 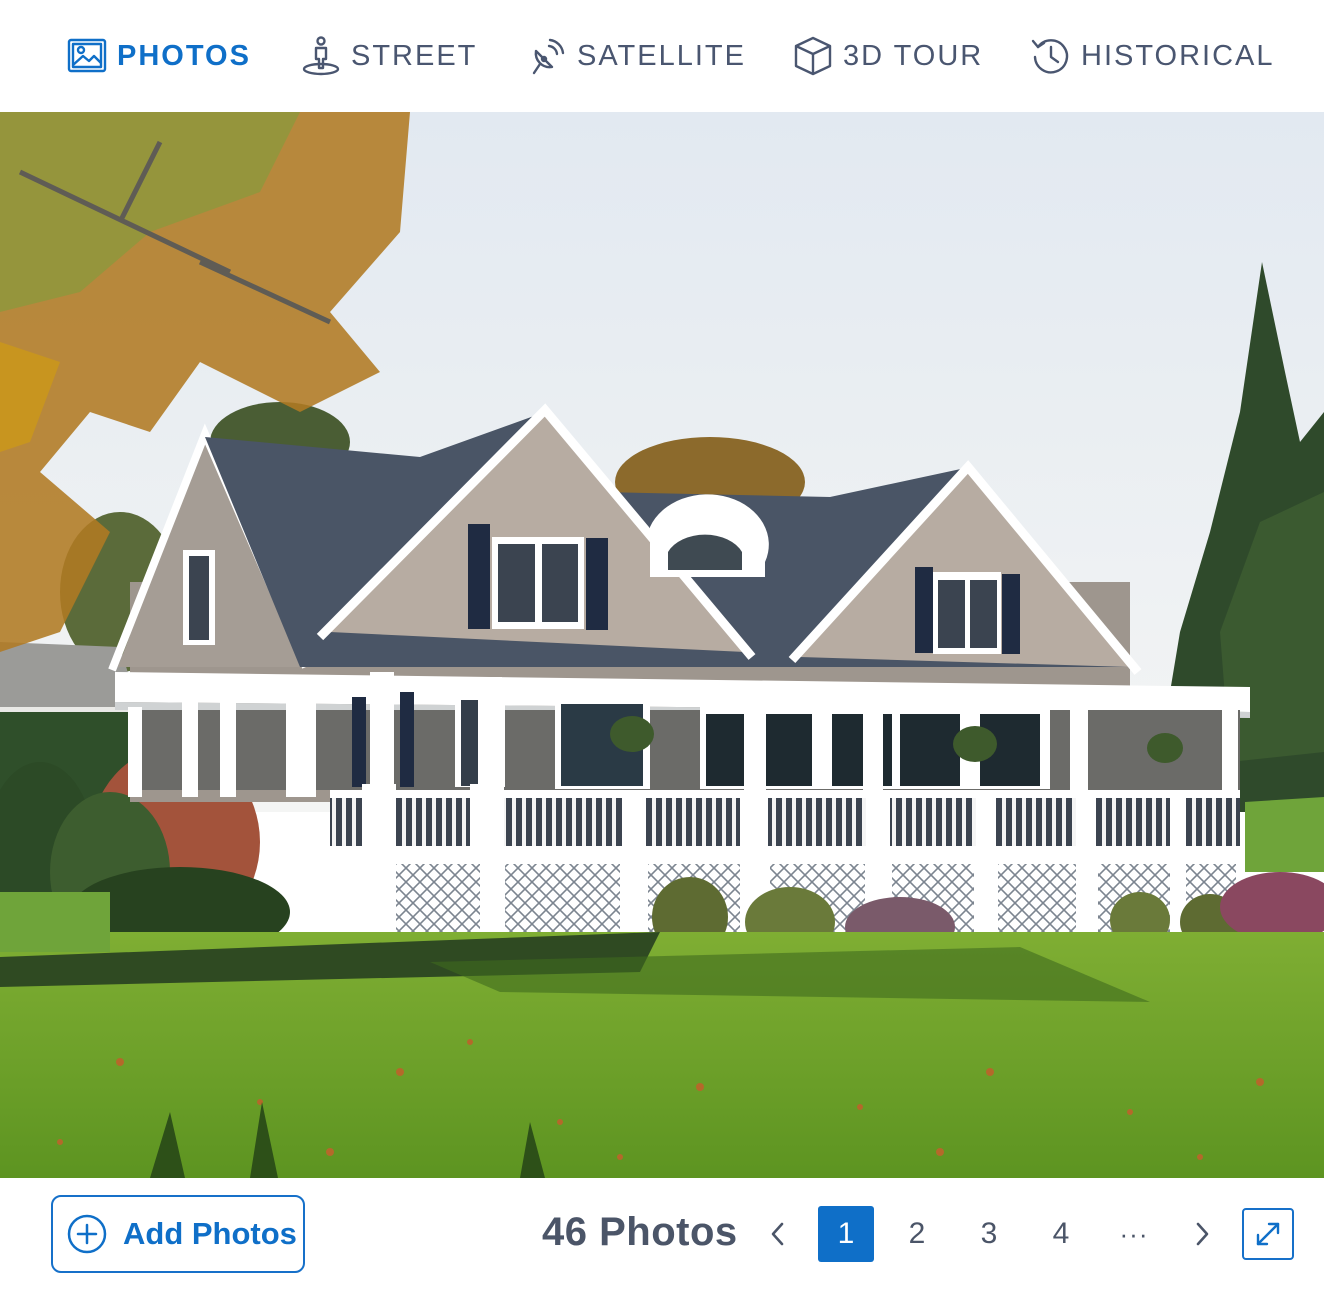 I want to click on page-2-button: 2, so click(x=917, y=1234).